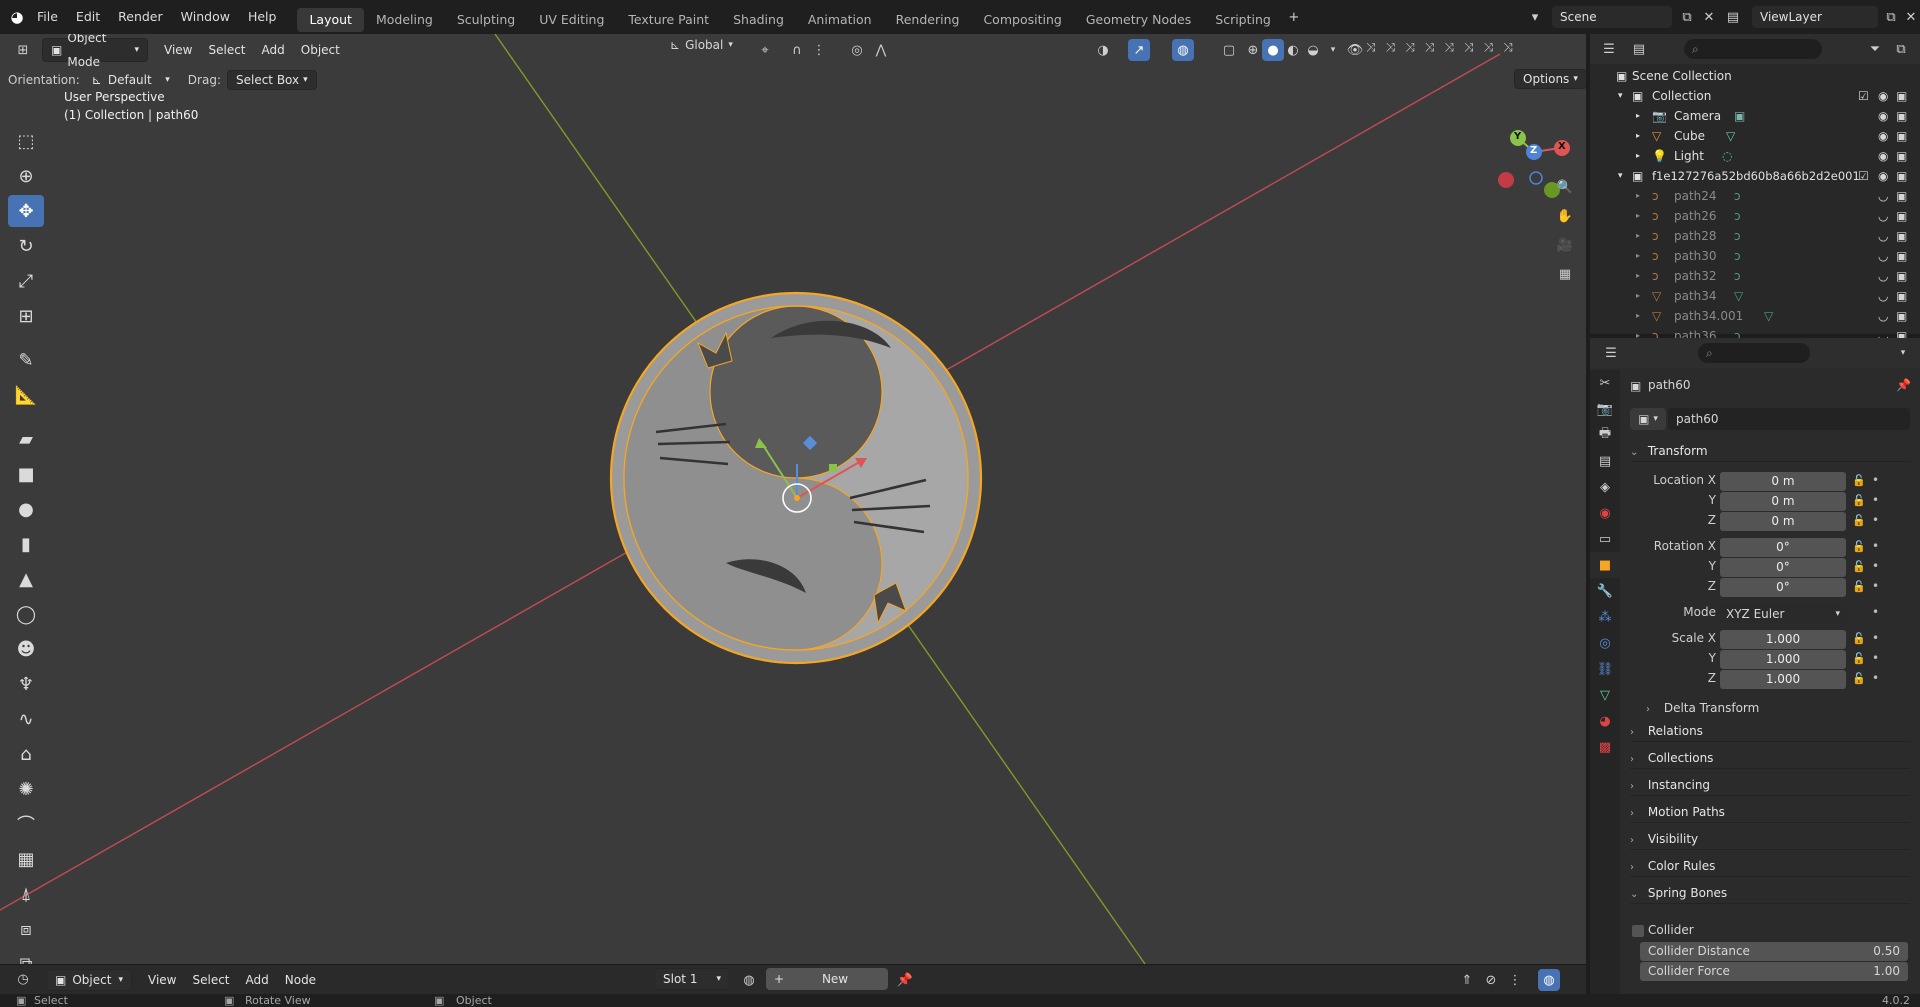  I want to click on falloff-icon: ⋀, so click(881, 50).